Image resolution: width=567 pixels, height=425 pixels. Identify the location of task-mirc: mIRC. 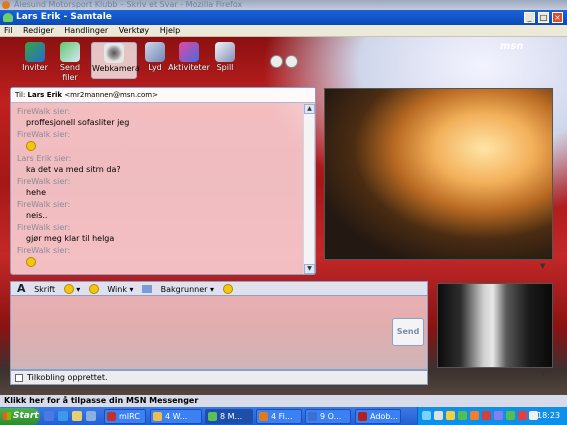
(125, 416).